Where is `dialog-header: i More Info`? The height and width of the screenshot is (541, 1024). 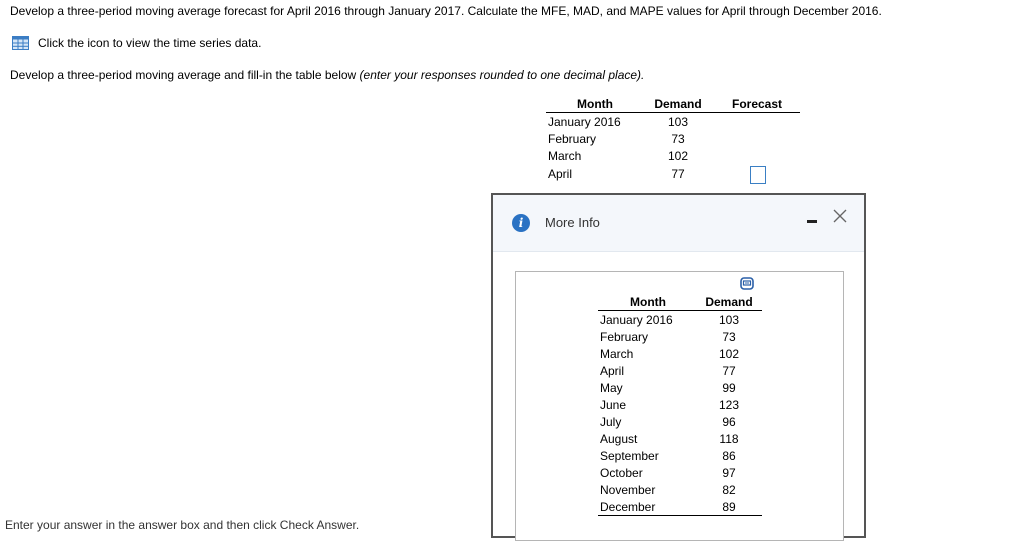 dialog-header: i More Info is located at coordinates (678, 223).